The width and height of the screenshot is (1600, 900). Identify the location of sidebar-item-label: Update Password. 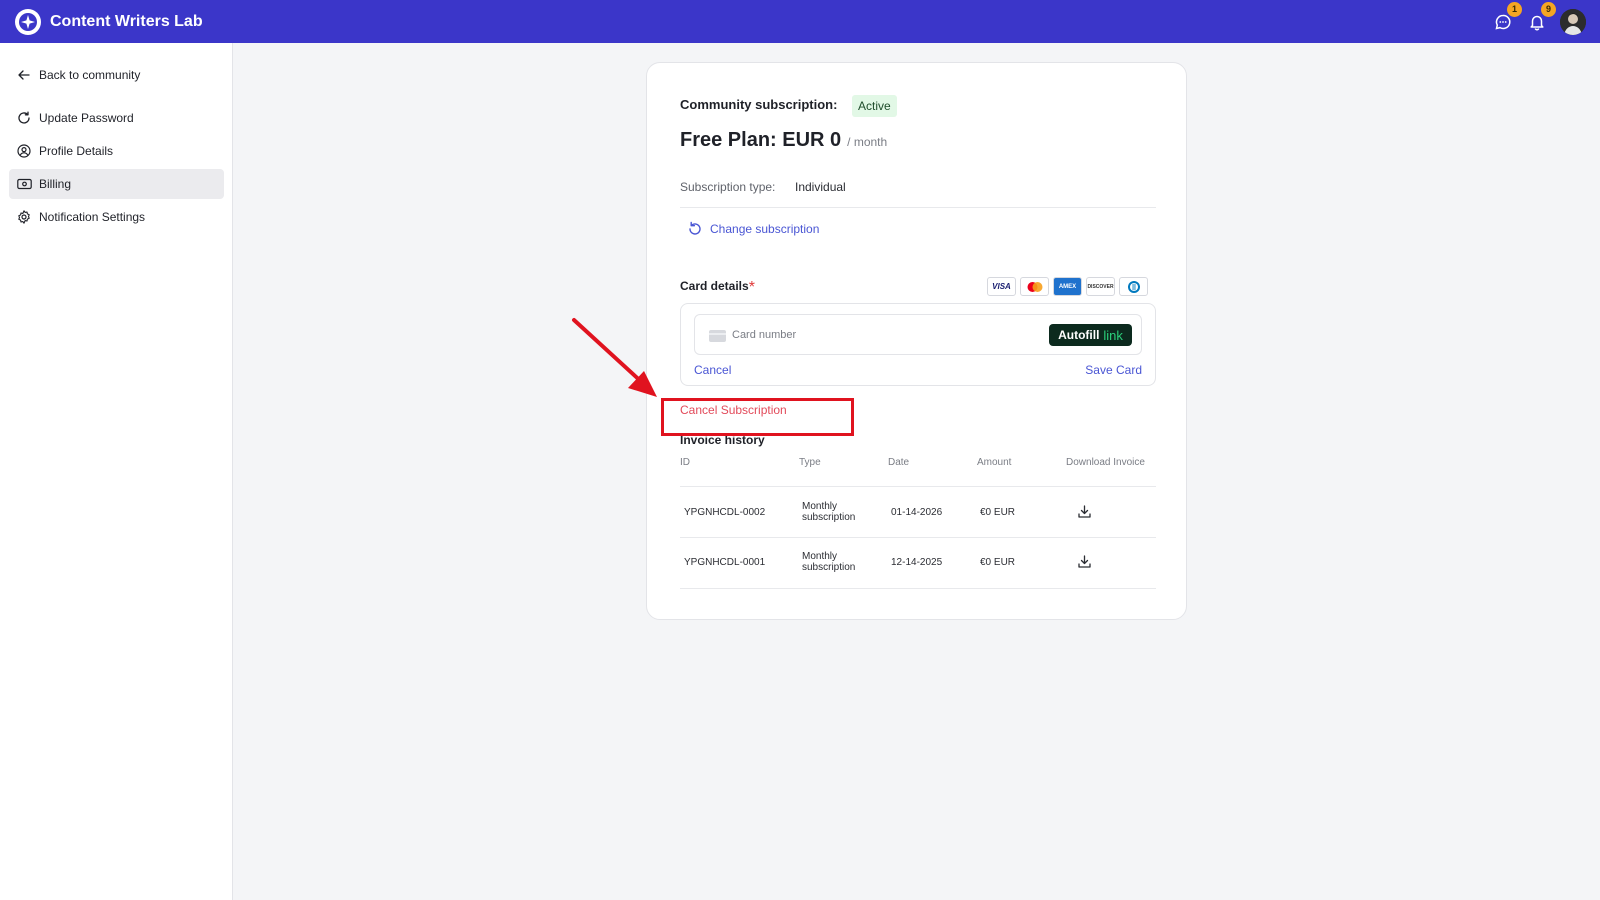
(86, 118).